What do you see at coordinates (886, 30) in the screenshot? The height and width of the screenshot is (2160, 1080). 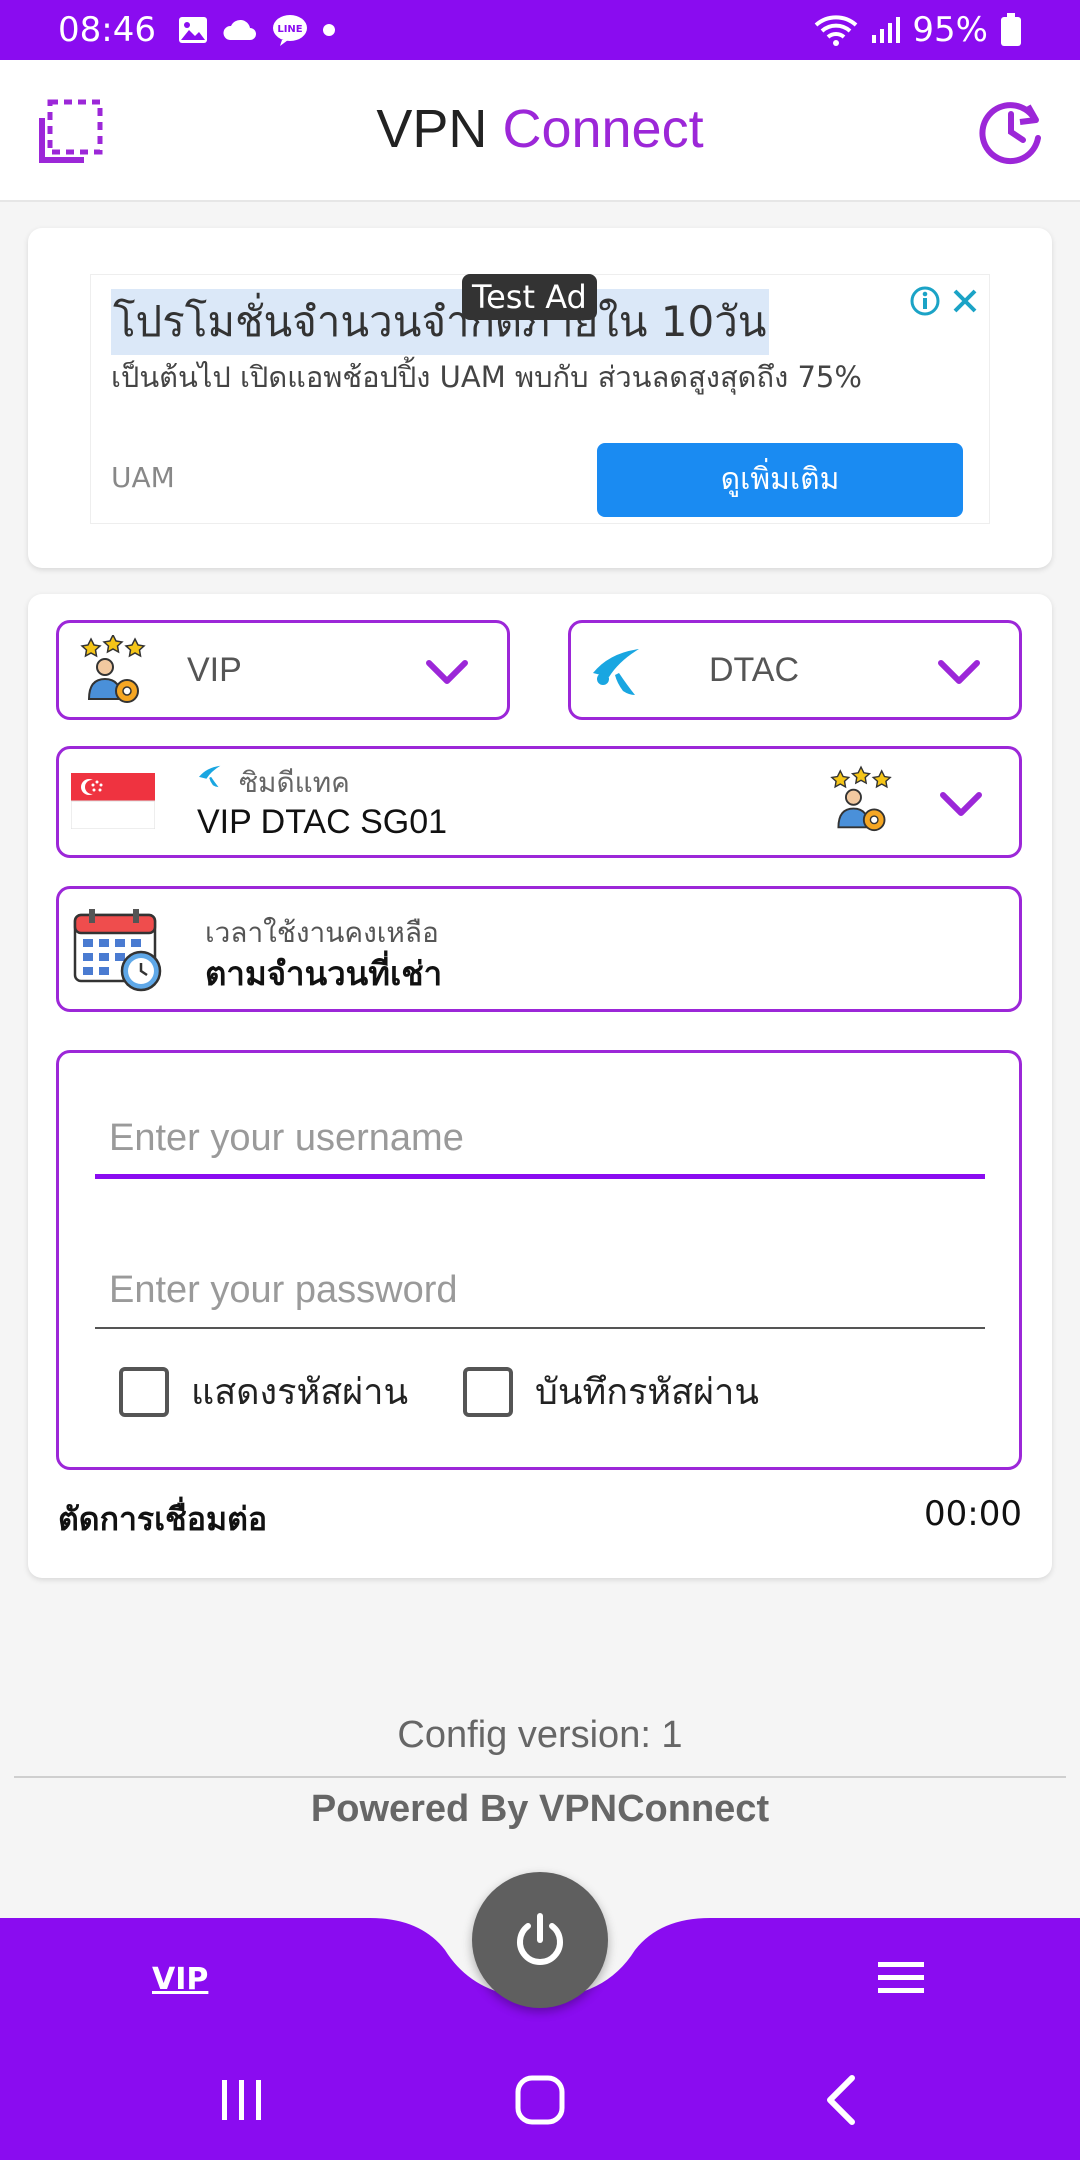 I see `signal-icon` at bounding box center [886, 30].